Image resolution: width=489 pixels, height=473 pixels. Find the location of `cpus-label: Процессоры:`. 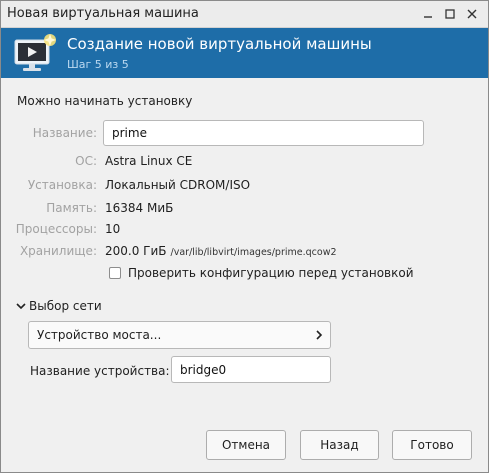

cpus-label: Процессоры: is located at coordinates (56, 229).